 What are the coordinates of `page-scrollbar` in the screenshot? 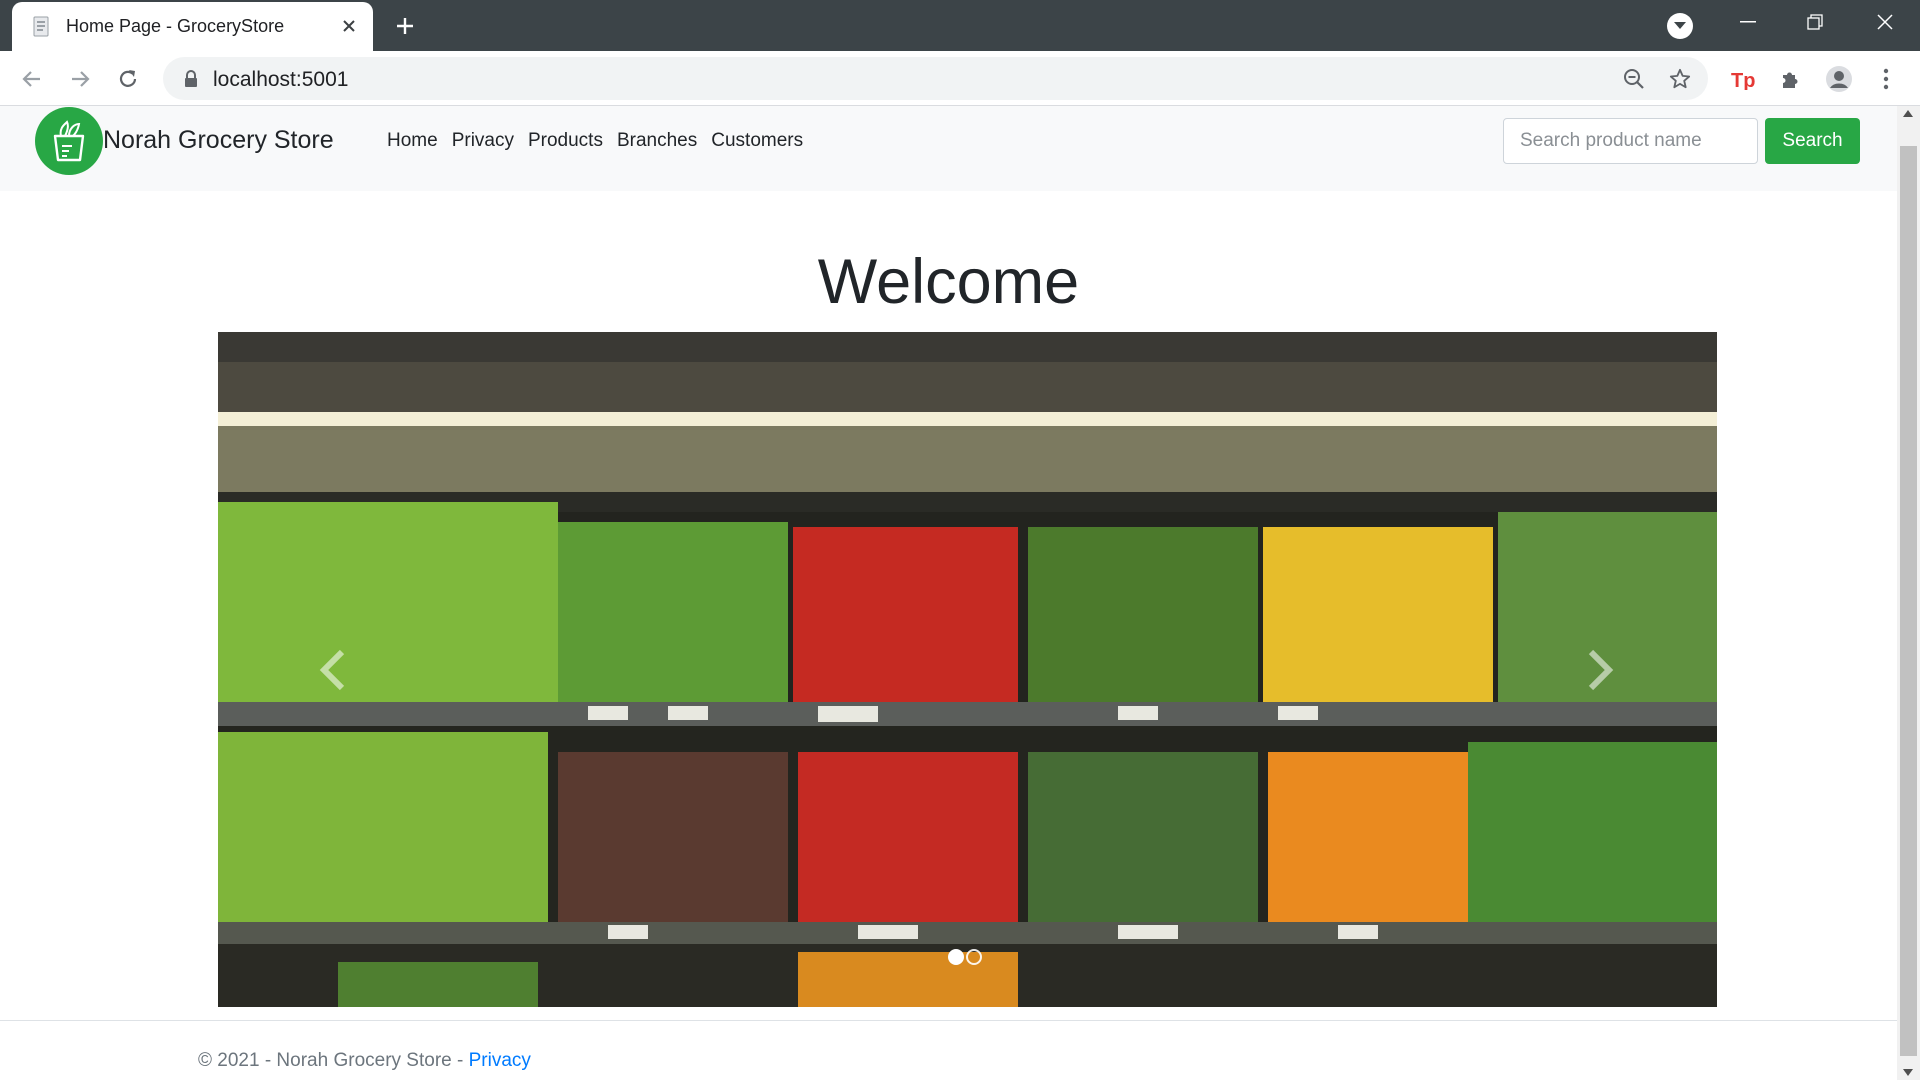 It's located at (1908, 593).